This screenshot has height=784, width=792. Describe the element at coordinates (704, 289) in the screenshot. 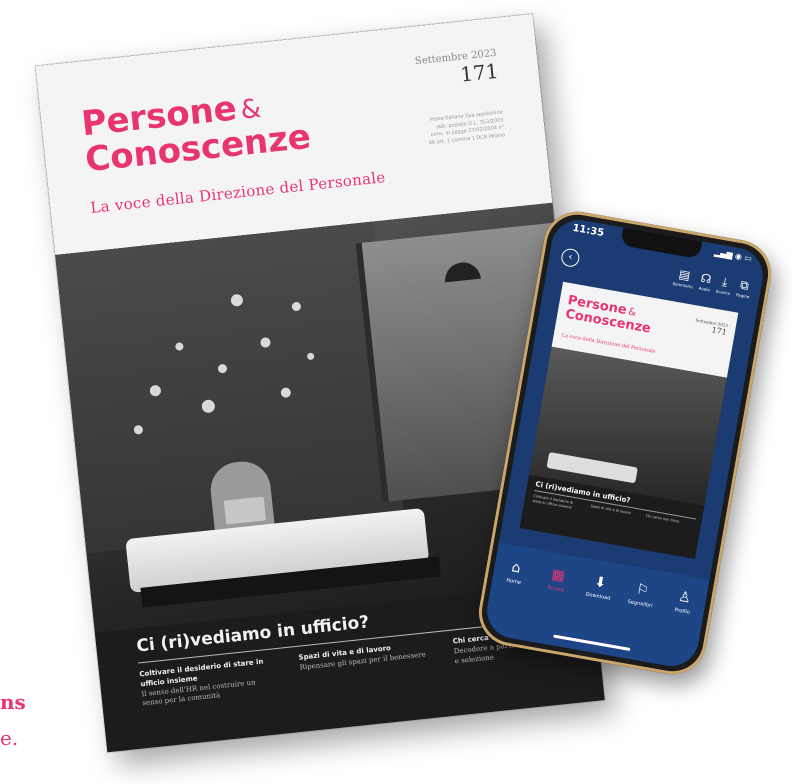

I see `toolbar-label: Audio` at that location.